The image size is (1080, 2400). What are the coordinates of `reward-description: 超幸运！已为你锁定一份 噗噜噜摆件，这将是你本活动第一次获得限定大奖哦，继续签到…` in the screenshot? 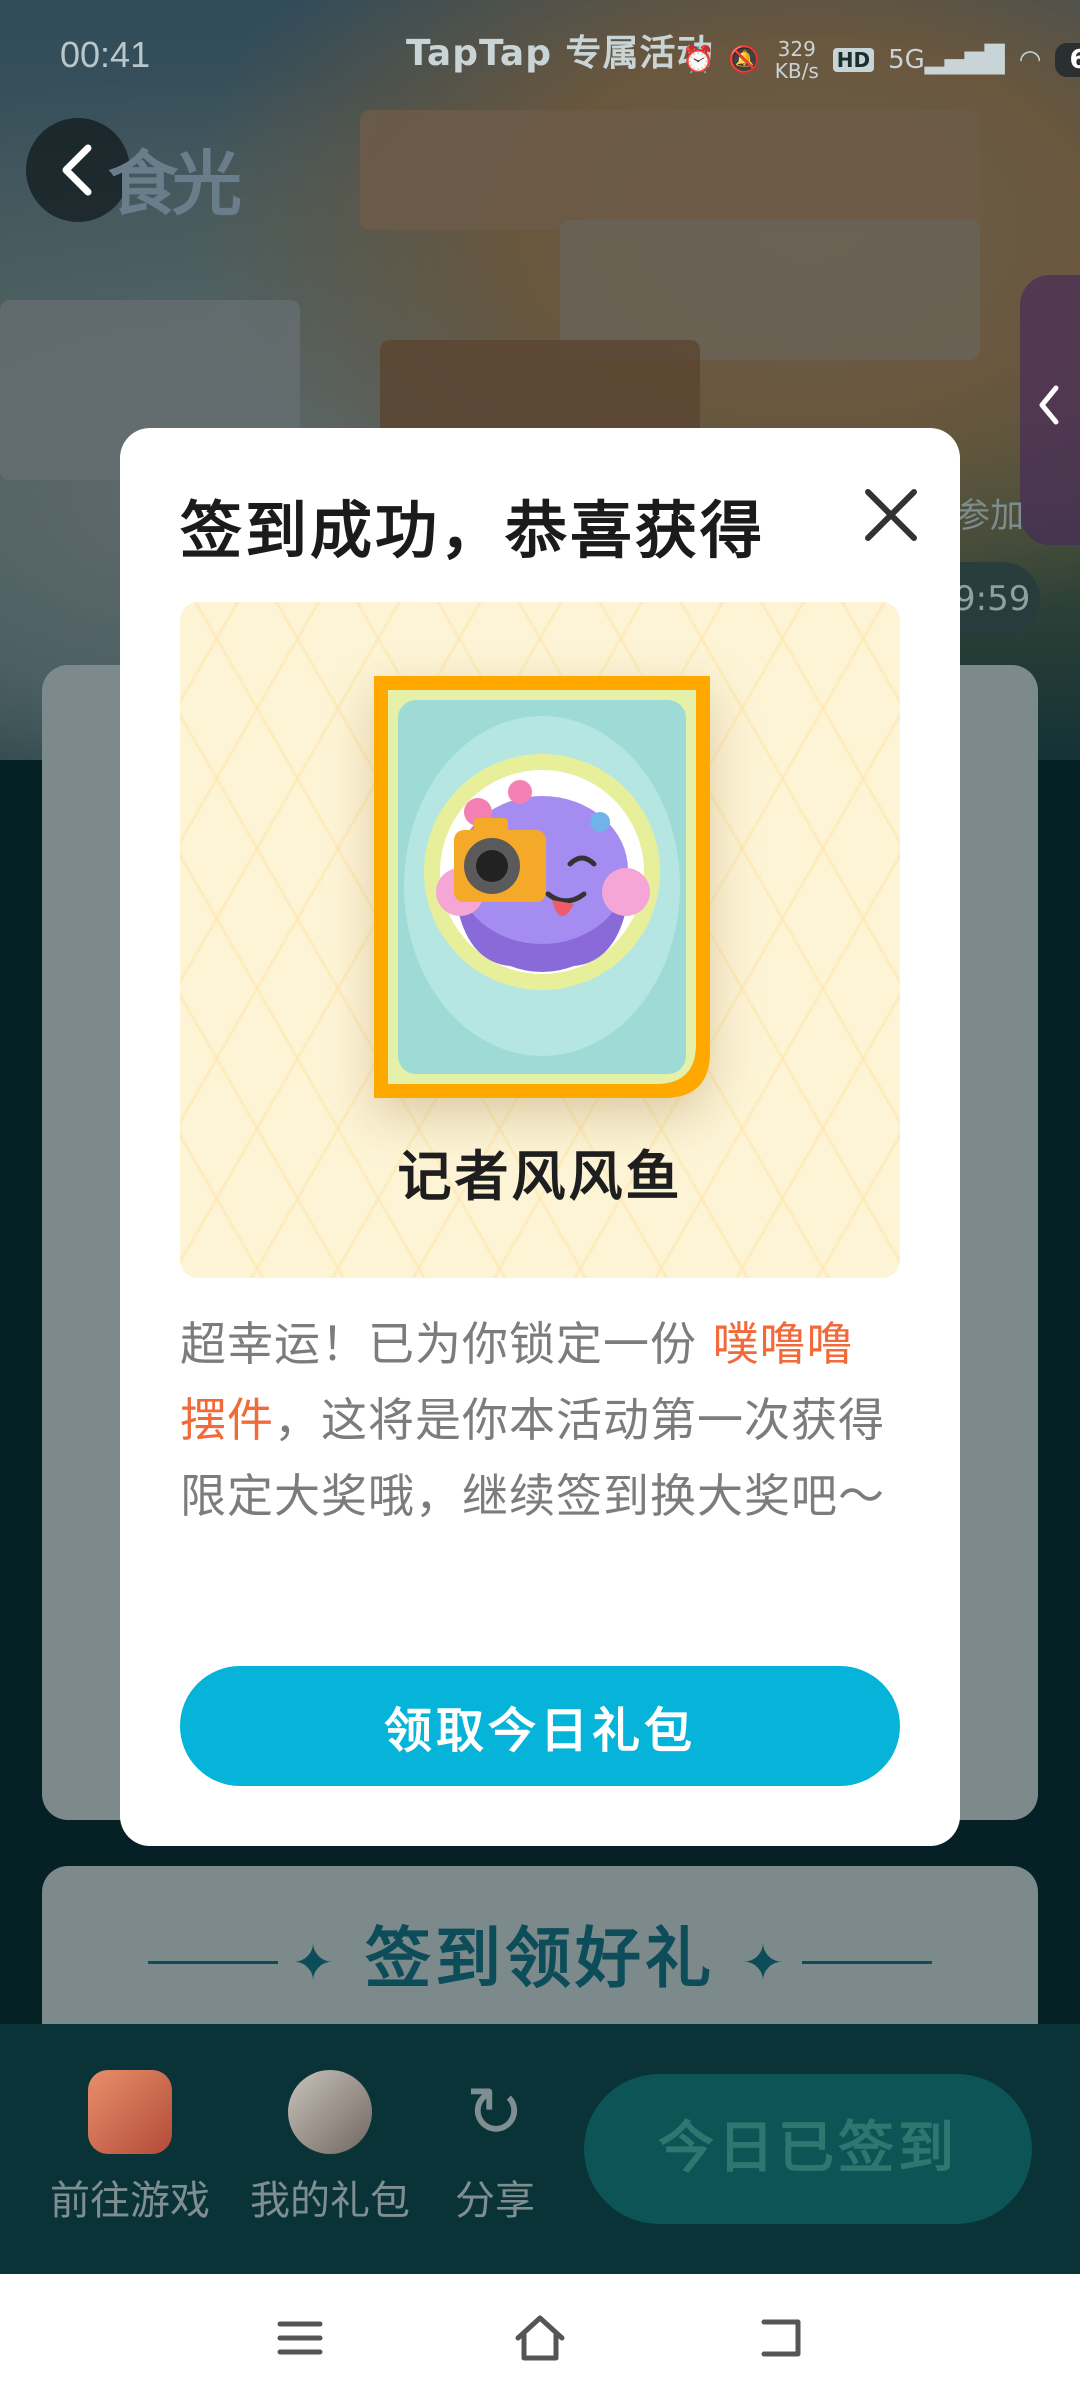 It's located at (540, 1420).